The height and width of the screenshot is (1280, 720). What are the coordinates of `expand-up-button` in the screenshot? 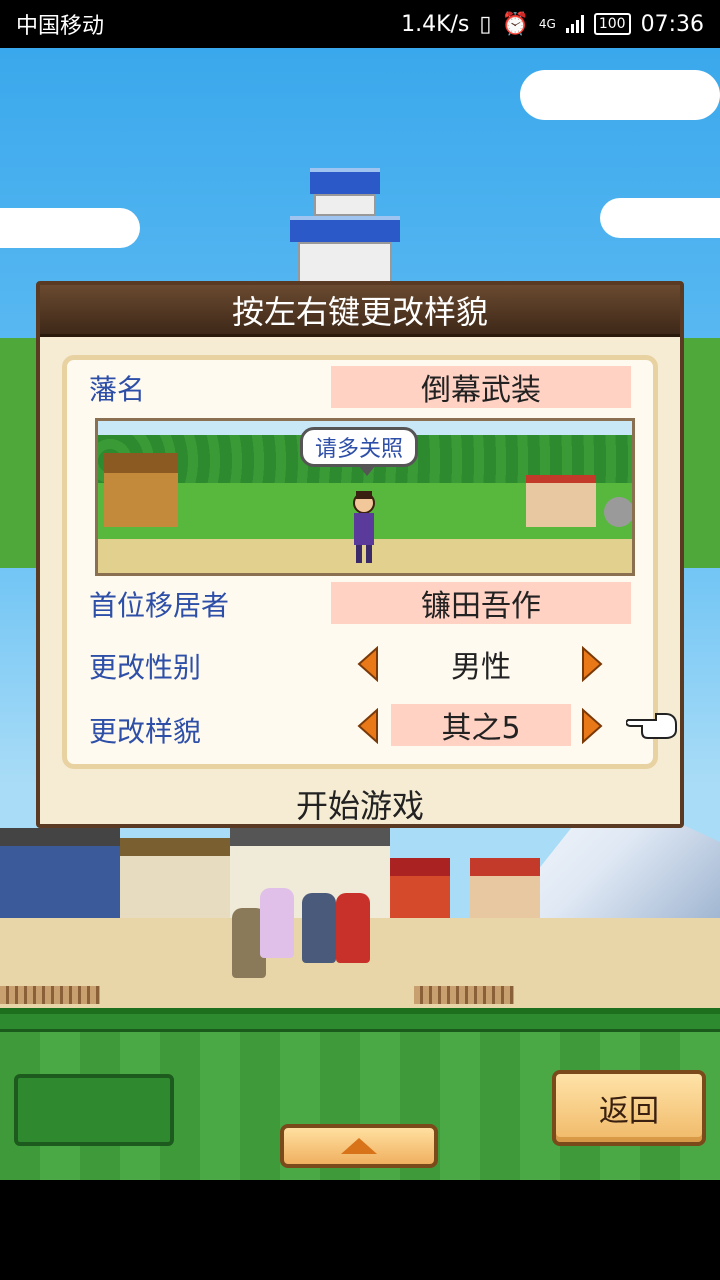 It's located at (359, 1146).